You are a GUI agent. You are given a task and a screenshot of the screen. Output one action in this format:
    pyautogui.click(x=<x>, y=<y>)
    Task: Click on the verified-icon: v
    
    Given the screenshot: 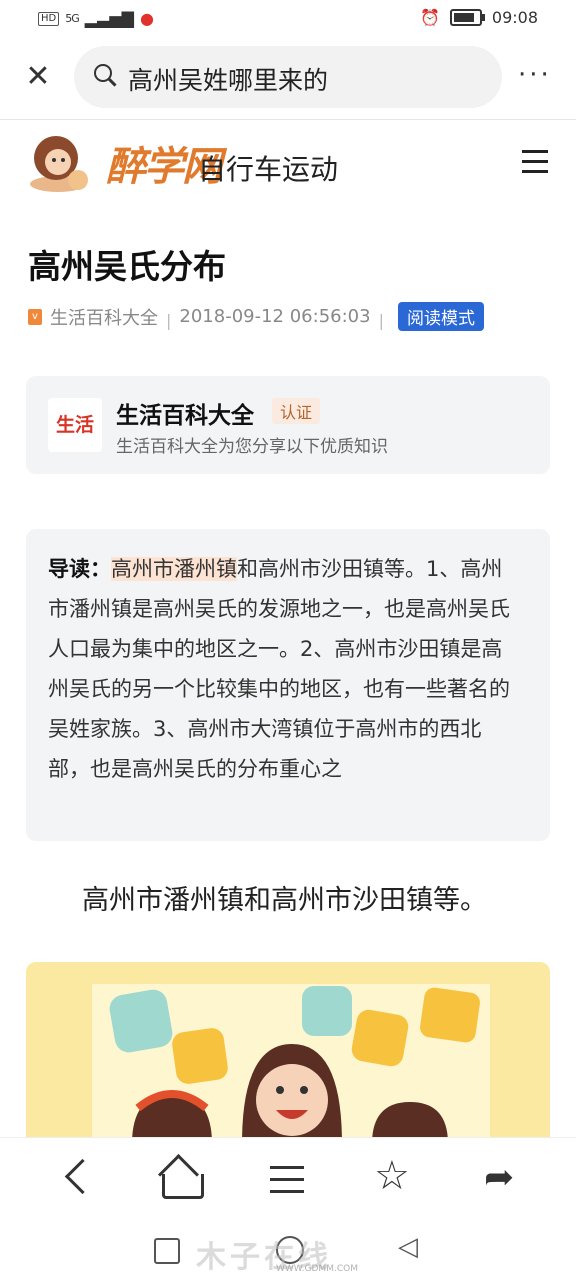 What is the action you would take?
    pyautogui.click(x=35, y=316)
    